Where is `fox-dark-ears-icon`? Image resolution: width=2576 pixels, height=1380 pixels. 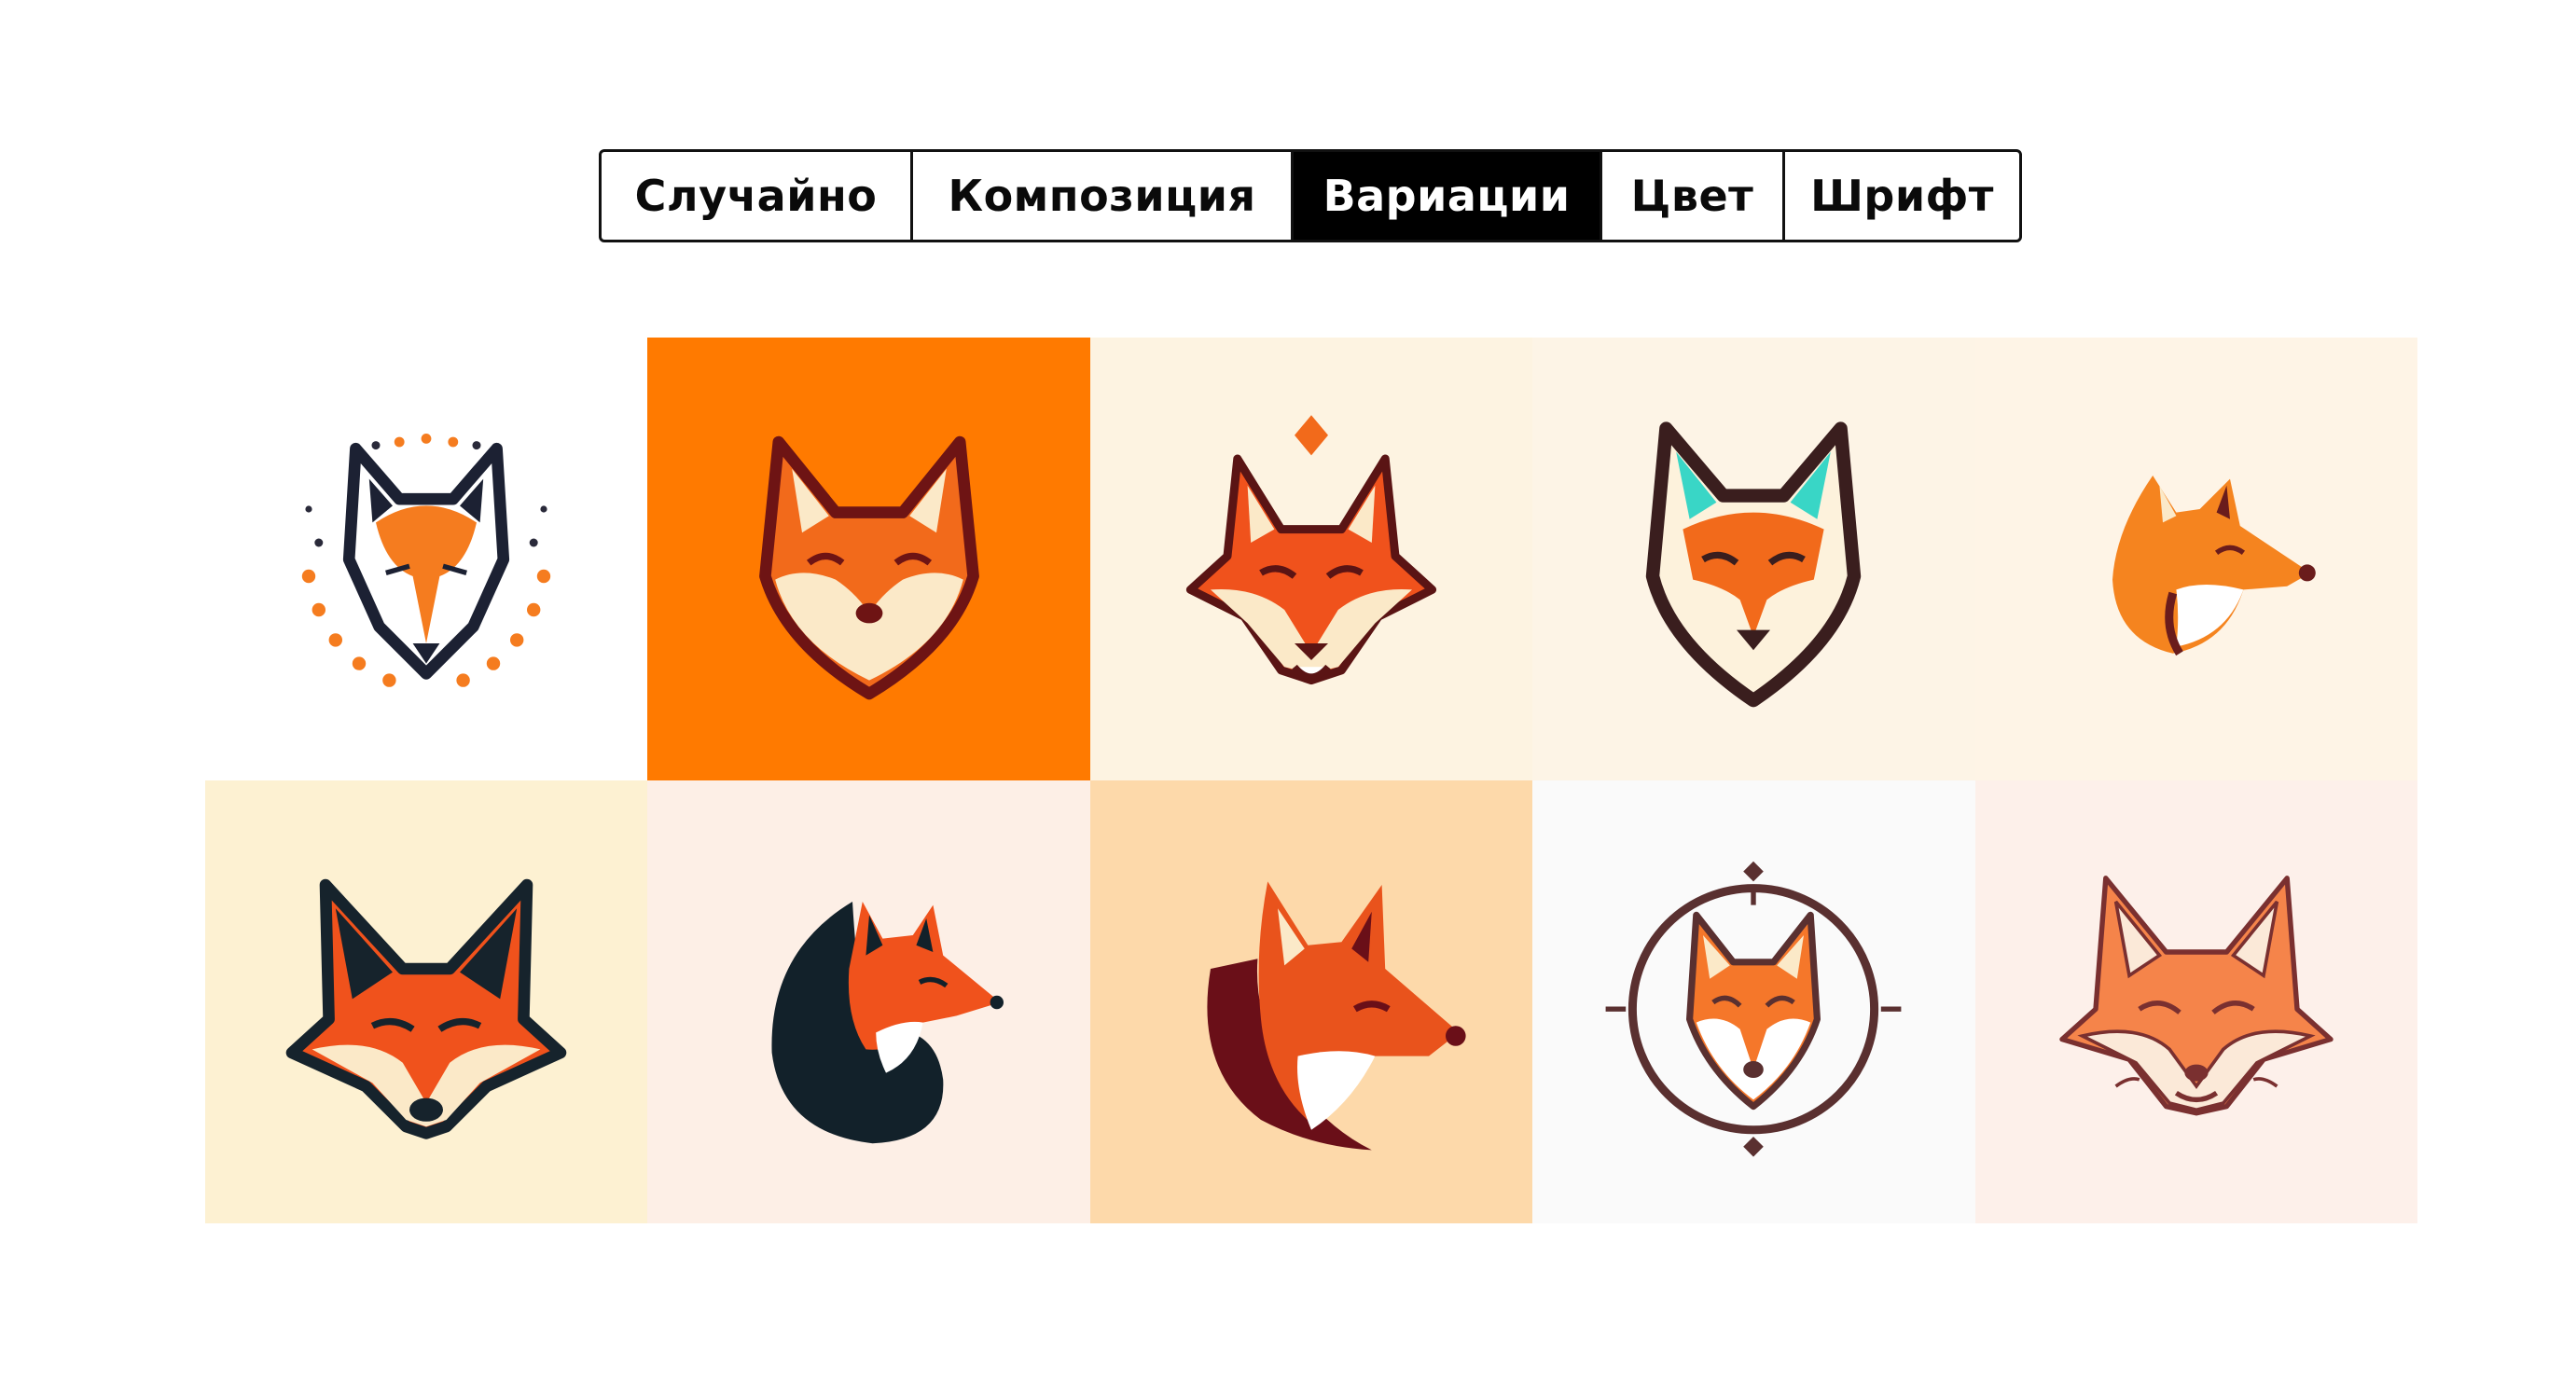 fox-dark-ears-icon is located at coordinates (426, 1009).